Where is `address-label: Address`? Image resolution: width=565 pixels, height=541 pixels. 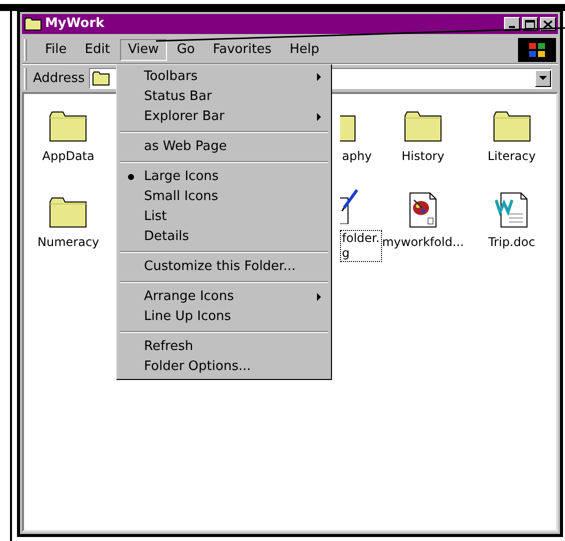
address-label: Address is located at coordinates (59, 79).